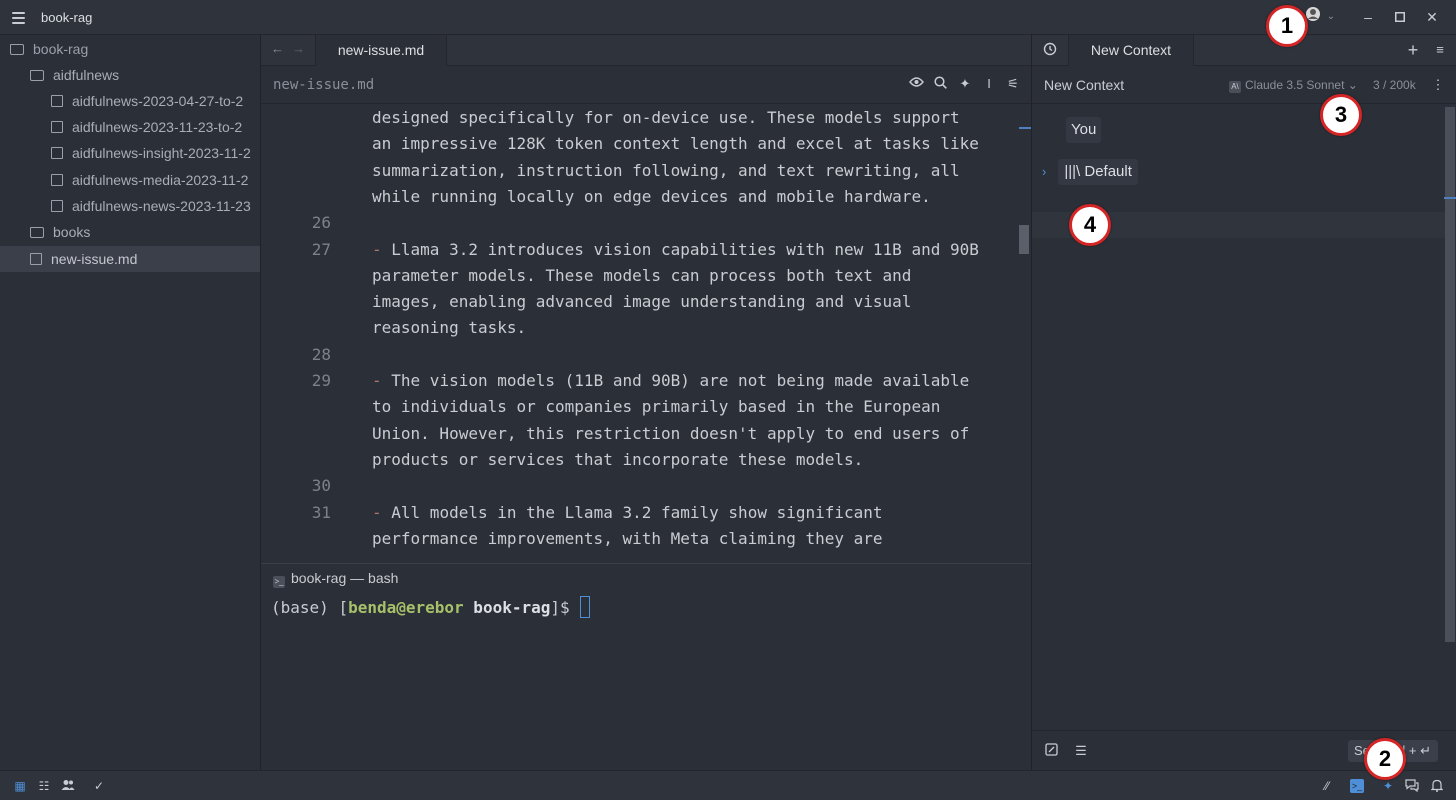 The image size is (1456, 800). I want to click on code-line-text: reasoning tasks., so click(449, 328).